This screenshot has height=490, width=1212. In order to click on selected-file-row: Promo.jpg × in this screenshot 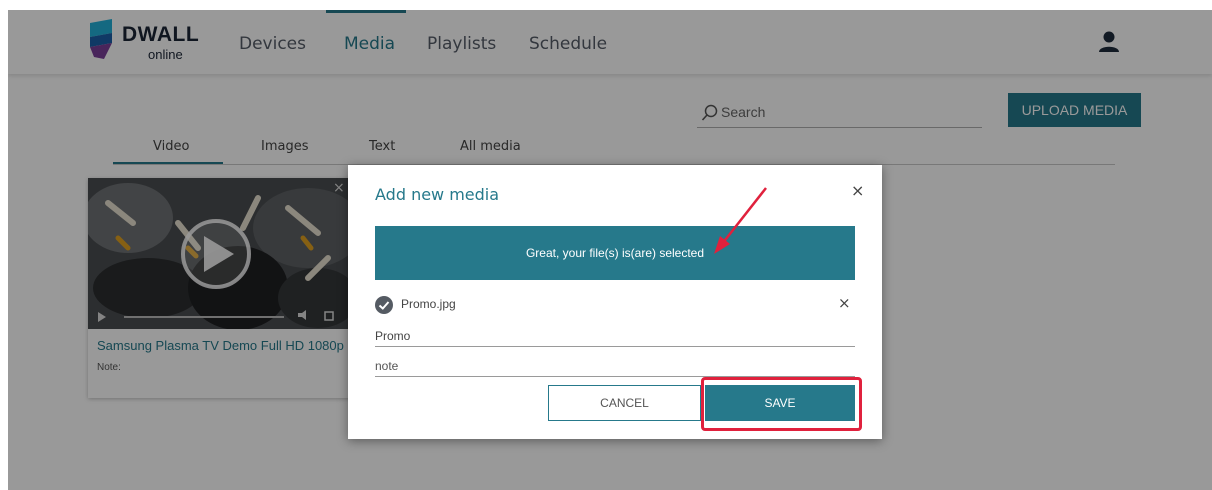, I will do `click(615, 305)`.